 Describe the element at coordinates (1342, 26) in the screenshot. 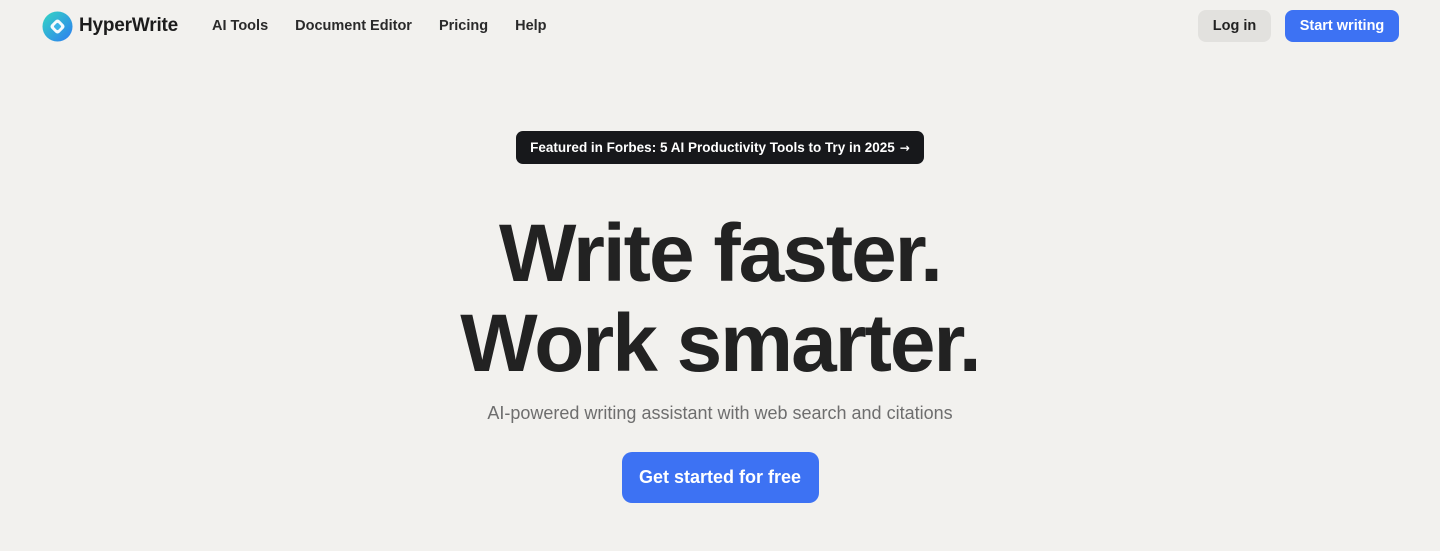

I see `start-writing-button: Start writing` at that location.